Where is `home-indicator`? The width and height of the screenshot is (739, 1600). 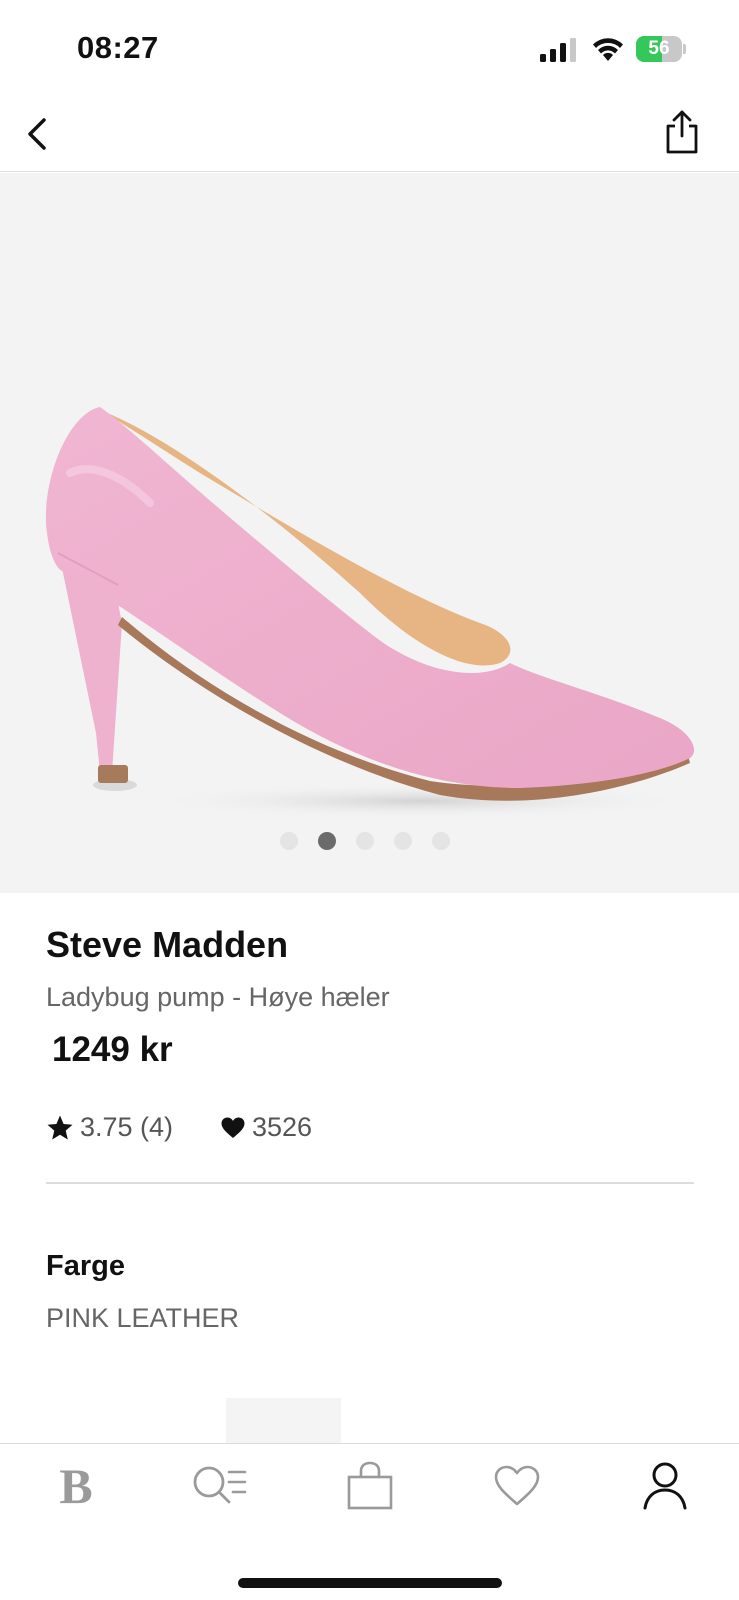
home-indicator is located at coordinates (370, 1583).